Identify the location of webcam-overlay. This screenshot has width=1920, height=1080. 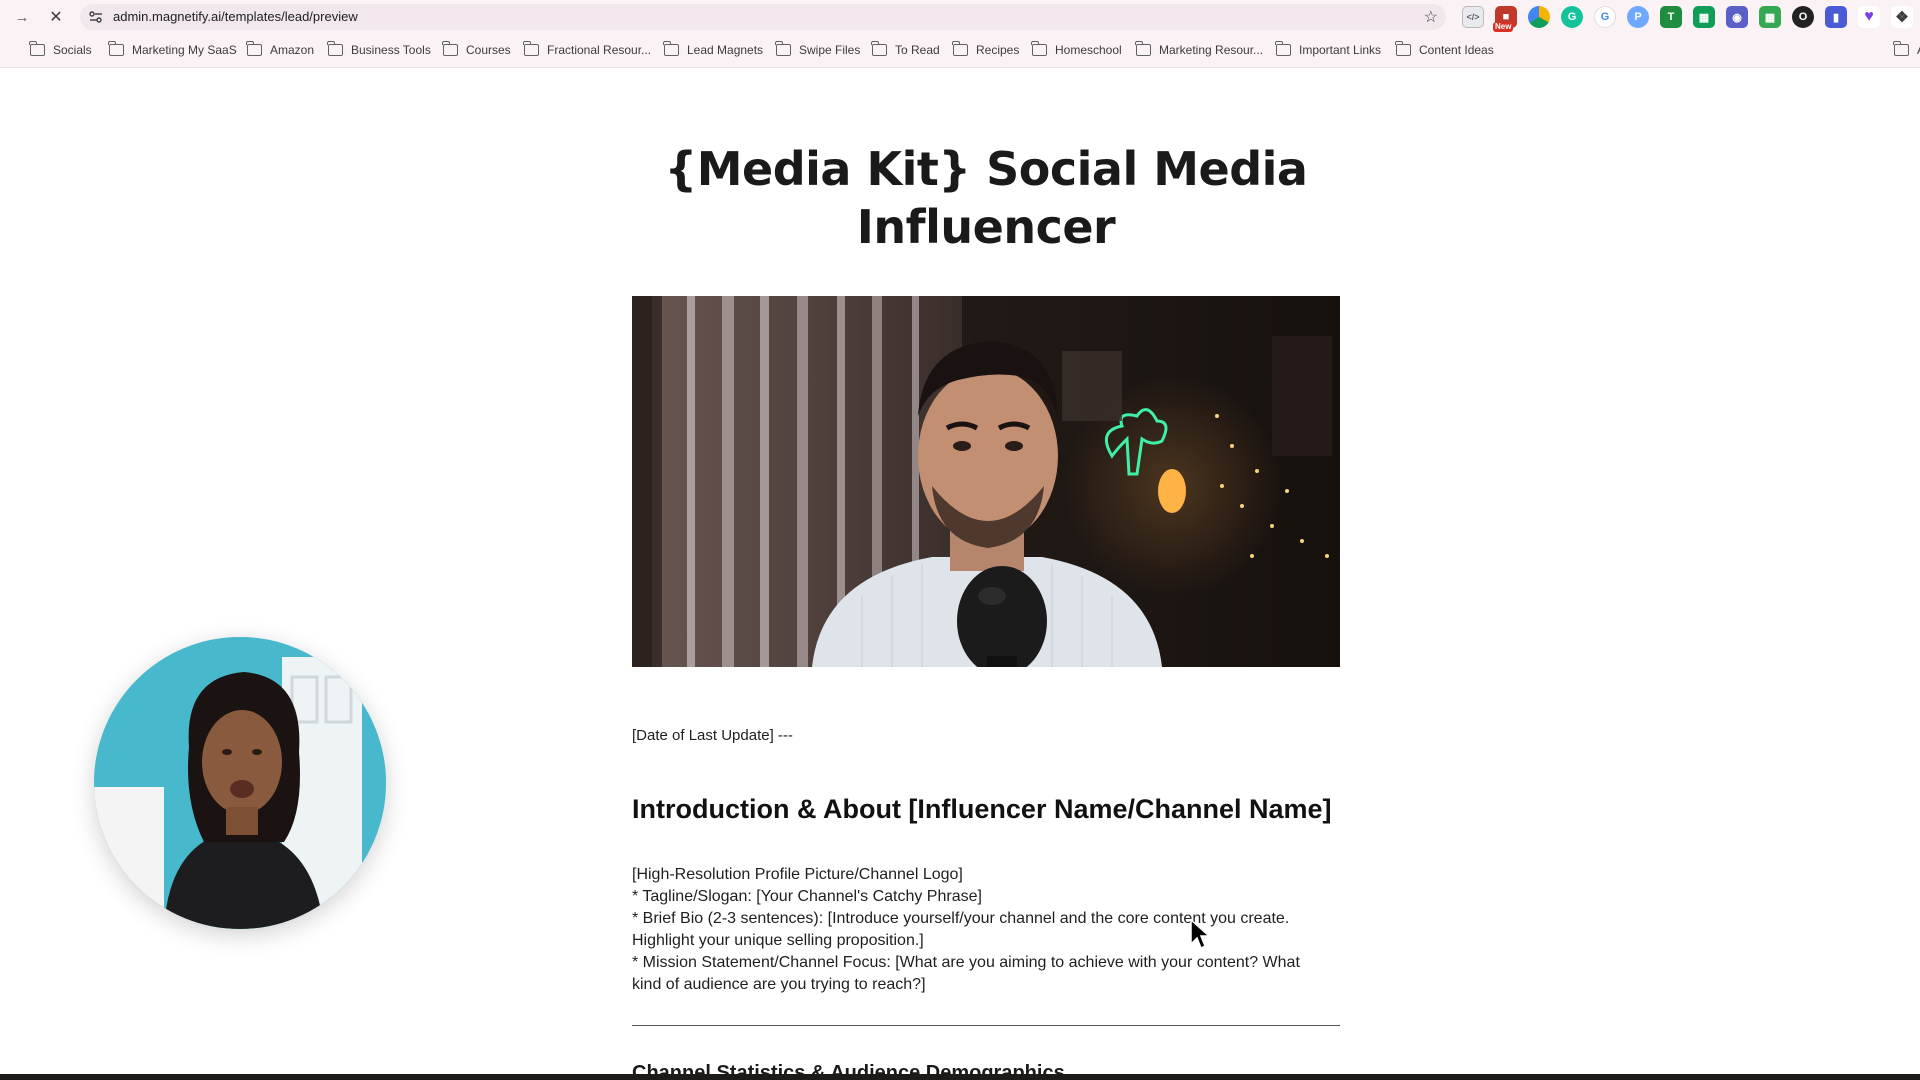
(240, 783).